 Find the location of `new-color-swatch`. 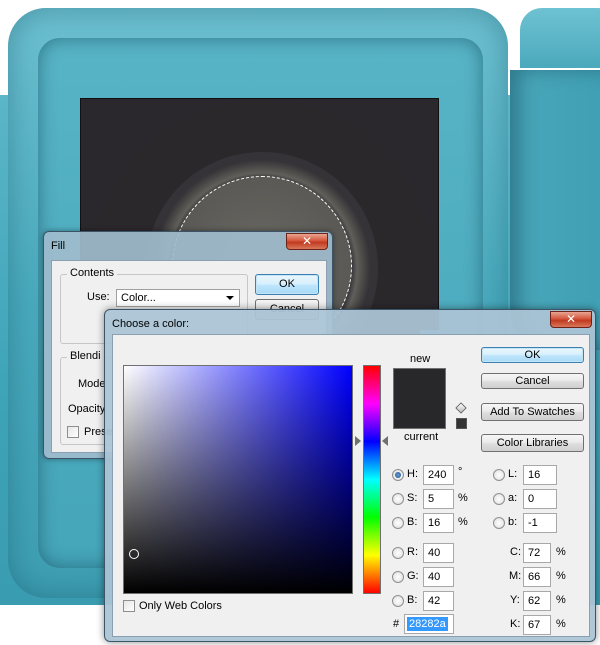

new-color-swatch is located at coordinates (419, 383).